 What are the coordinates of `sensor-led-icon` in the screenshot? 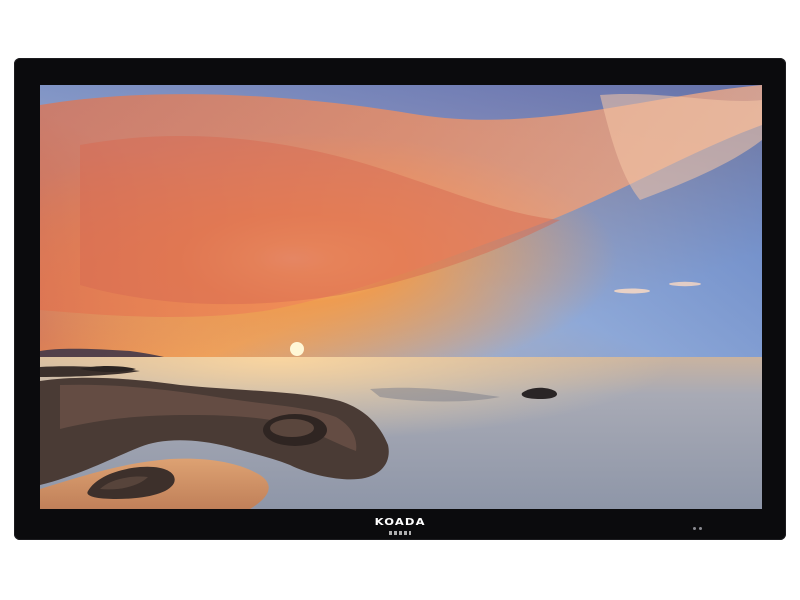 It's located at (700, 528).